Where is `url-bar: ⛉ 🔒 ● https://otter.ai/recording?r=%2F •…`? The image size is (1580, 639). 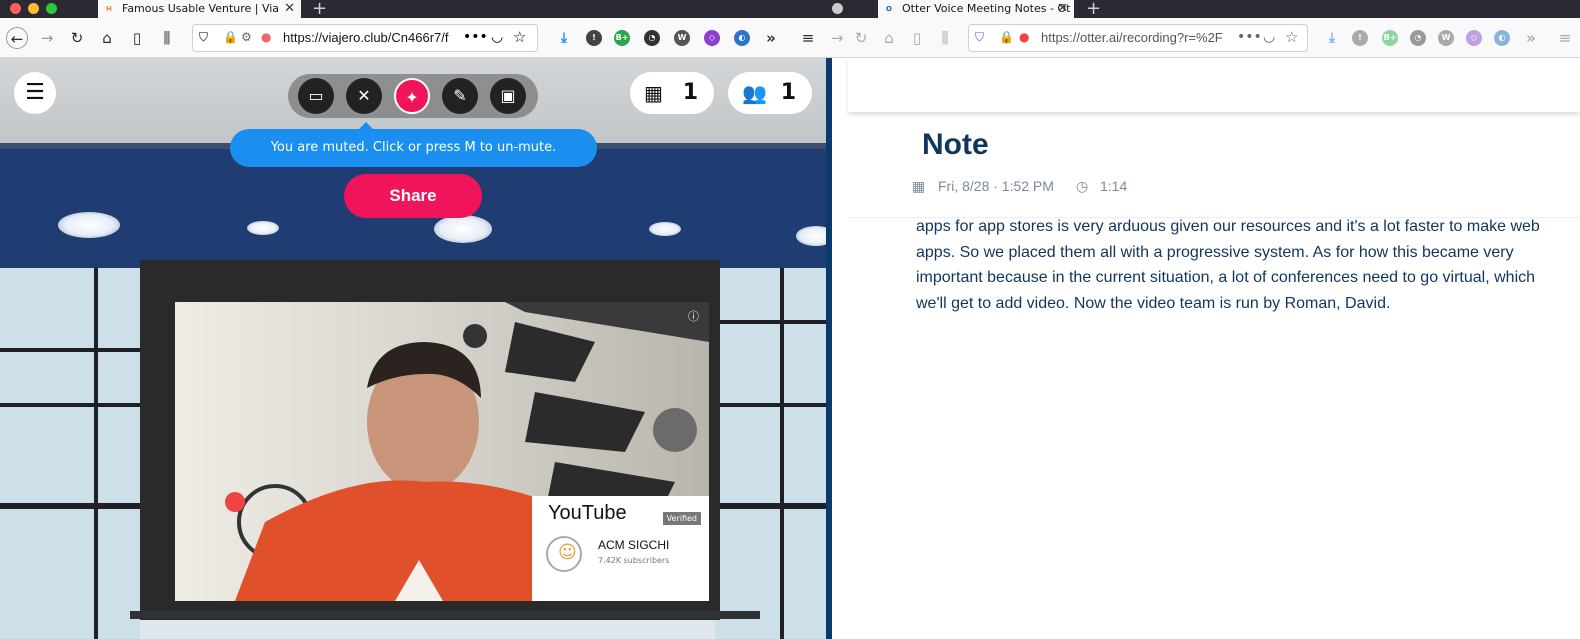
url-bar: ⛉ 🔒 ● https://otter.ai/recording?r=%2F •… is located at coordinates (1138, 38).